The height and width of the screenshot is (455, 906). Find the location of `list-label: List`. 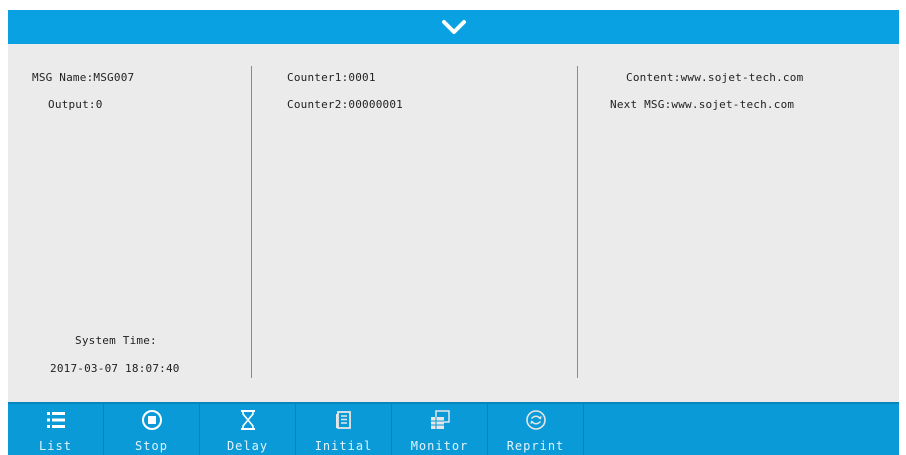

list-label: List is located at coordinates (55, 446).